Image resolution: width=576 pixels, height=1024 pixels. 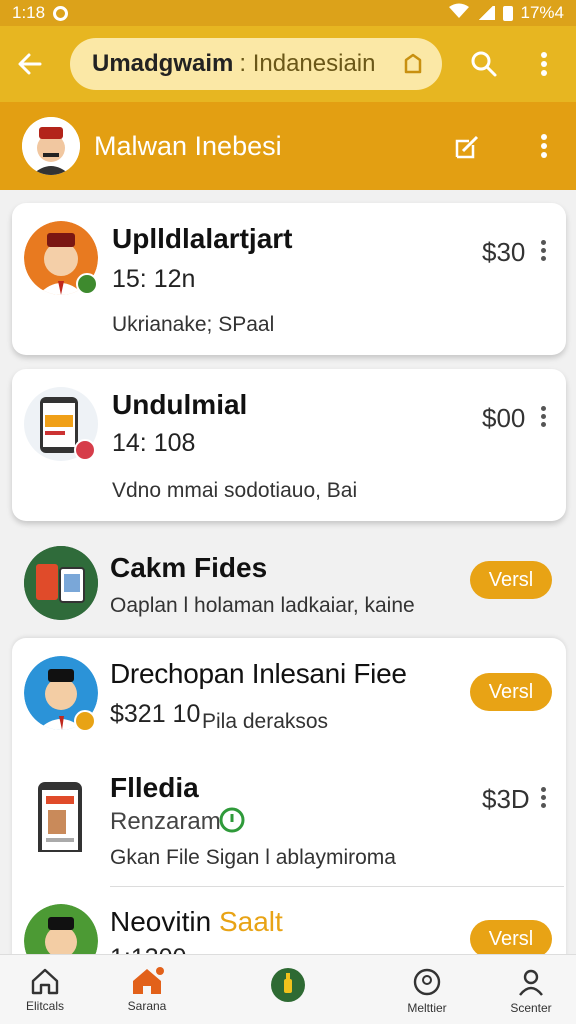 I want to click on item-title: Cakm Fides, so click(x=189, y=567).